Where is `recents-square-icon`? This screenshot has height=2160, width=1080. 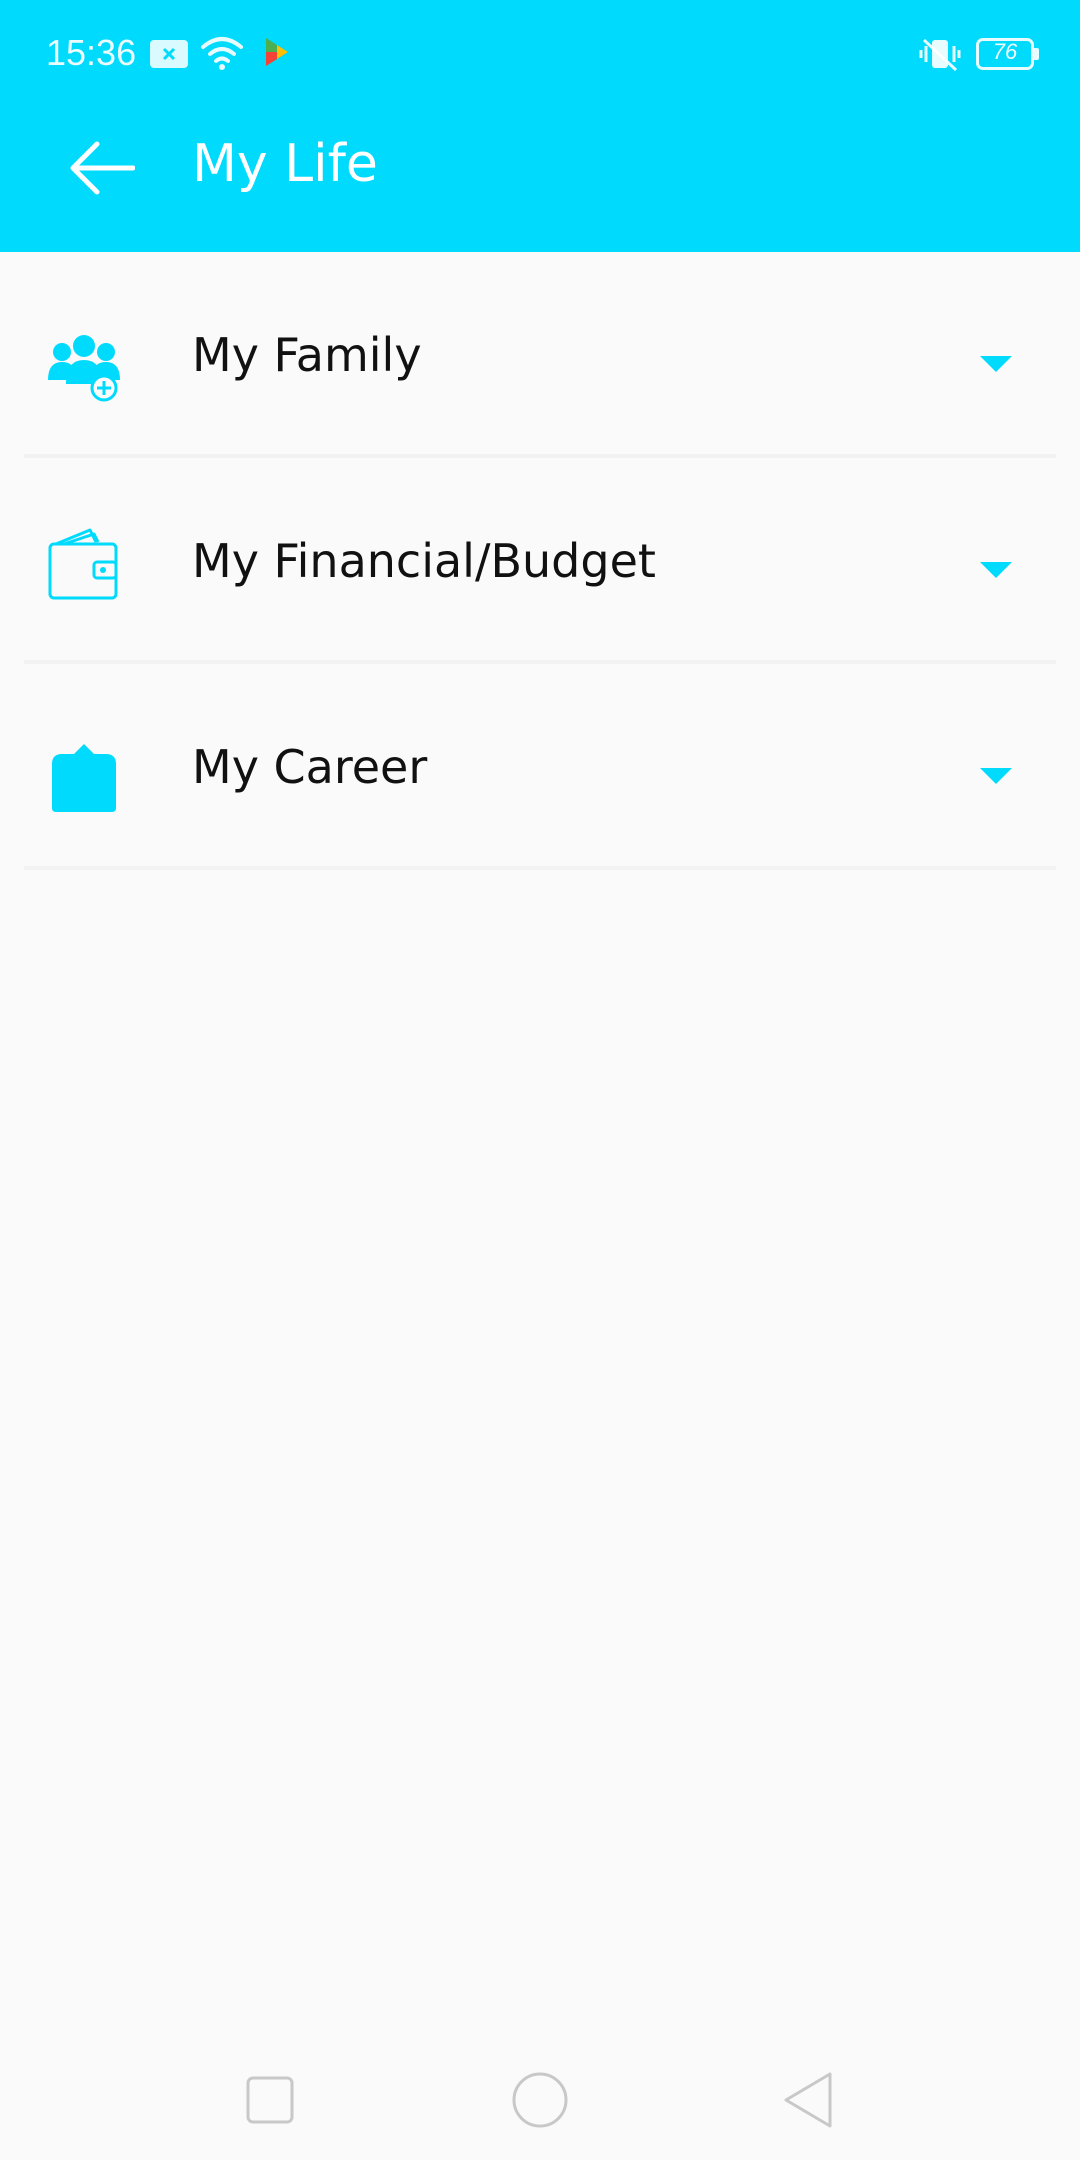 recents-square-icon is located at coordinates (270, 2100).